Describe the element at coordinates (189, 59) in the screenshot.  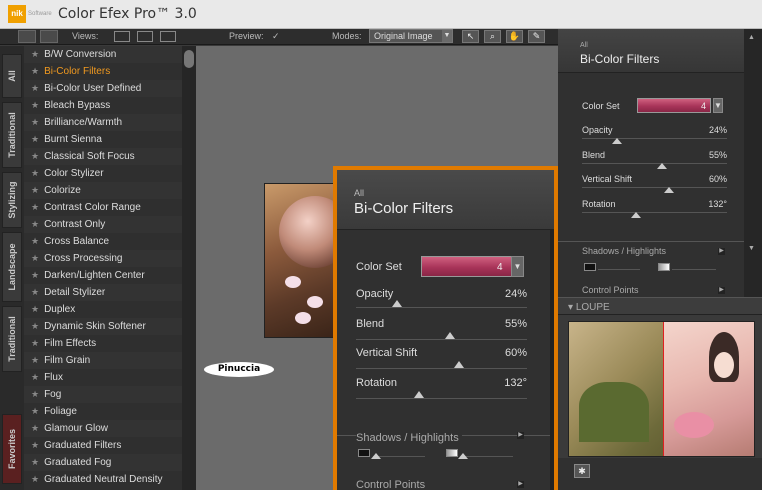
I see `scrollbar-thumb` at that location.